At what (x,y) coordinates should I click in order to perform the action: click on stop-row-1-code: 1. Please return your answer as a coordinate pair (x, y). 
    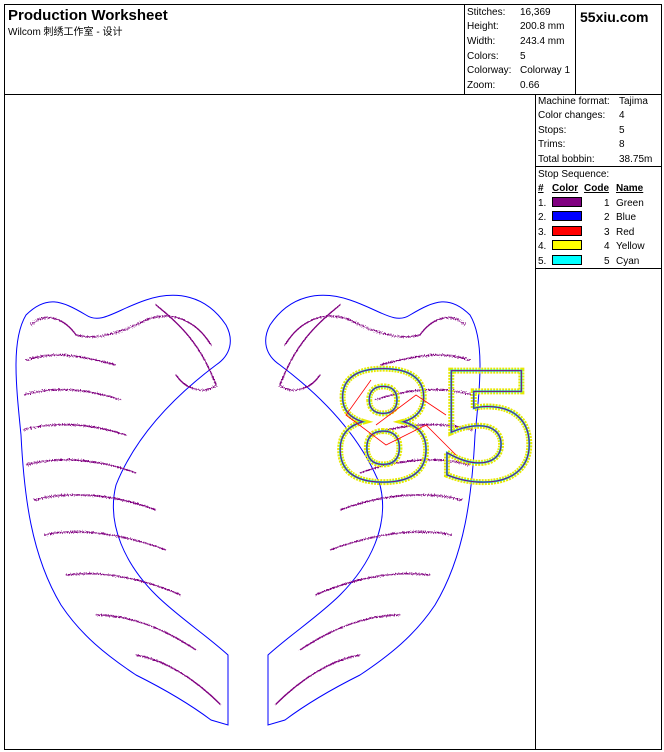
    Looking at the image, I should click on (607, 203).